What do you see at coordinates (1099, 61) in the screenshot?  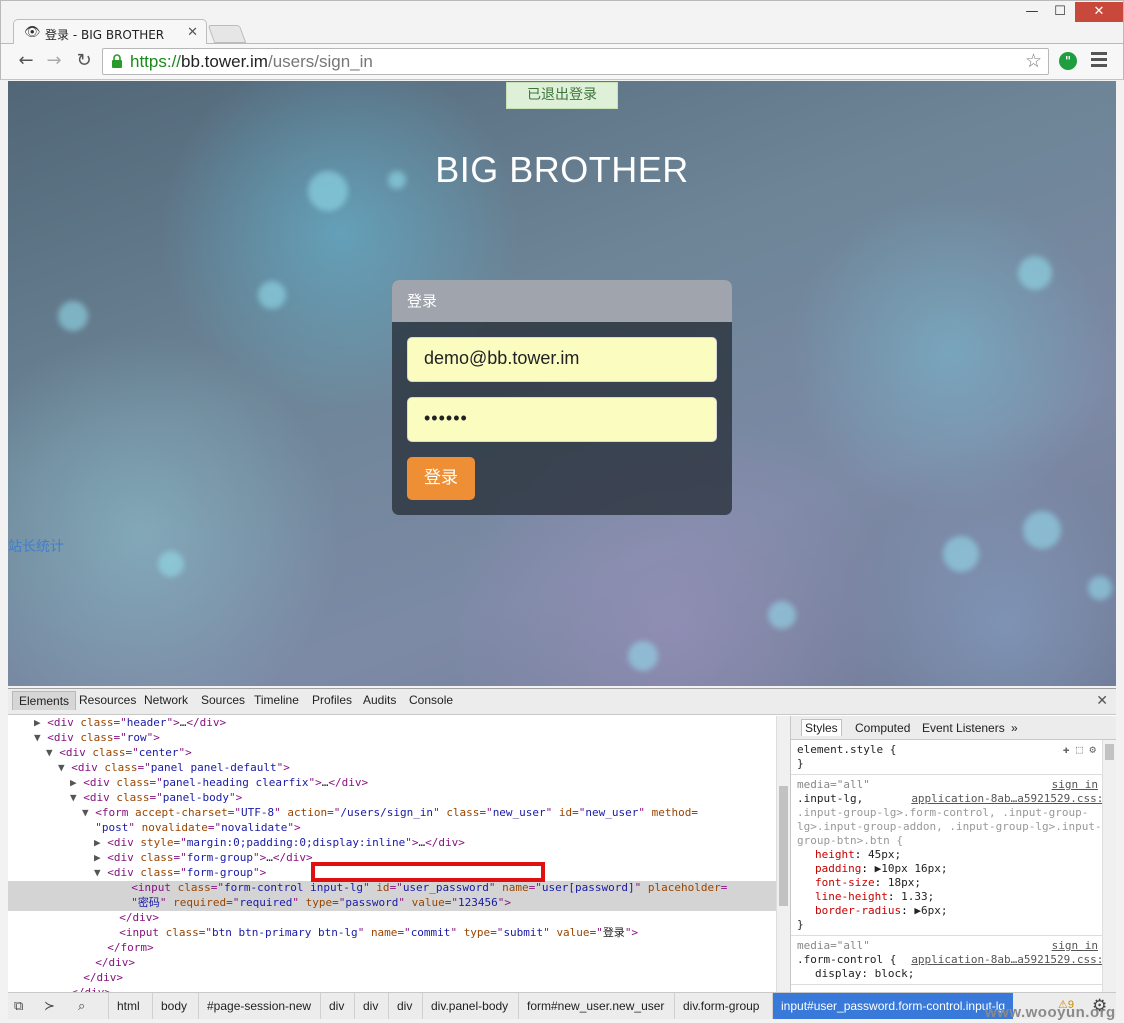 I see `hamburger-menu-icon` at bounding box center [1099, 61].